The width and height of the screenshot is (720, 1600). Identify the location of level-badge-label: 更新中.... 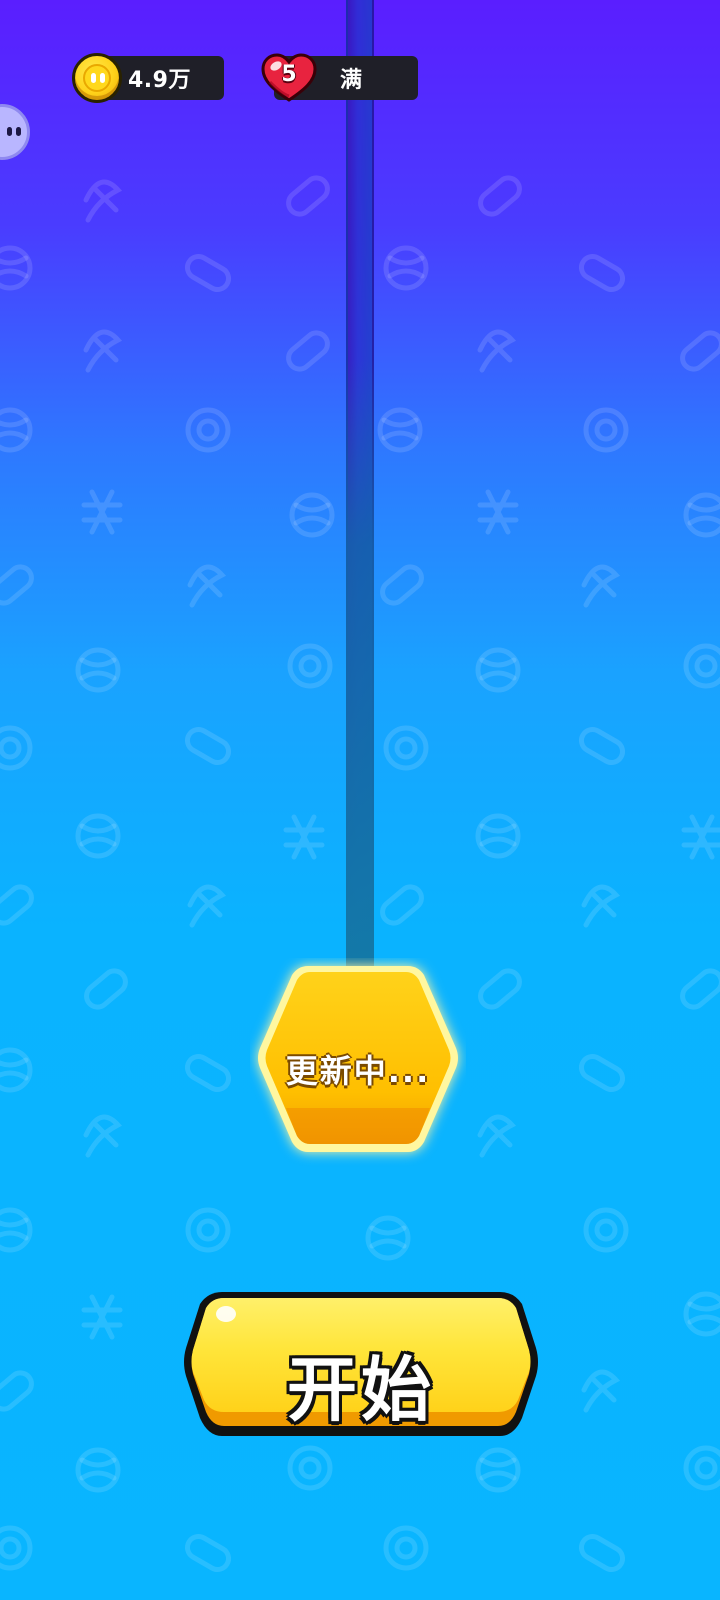
(358, 1071).